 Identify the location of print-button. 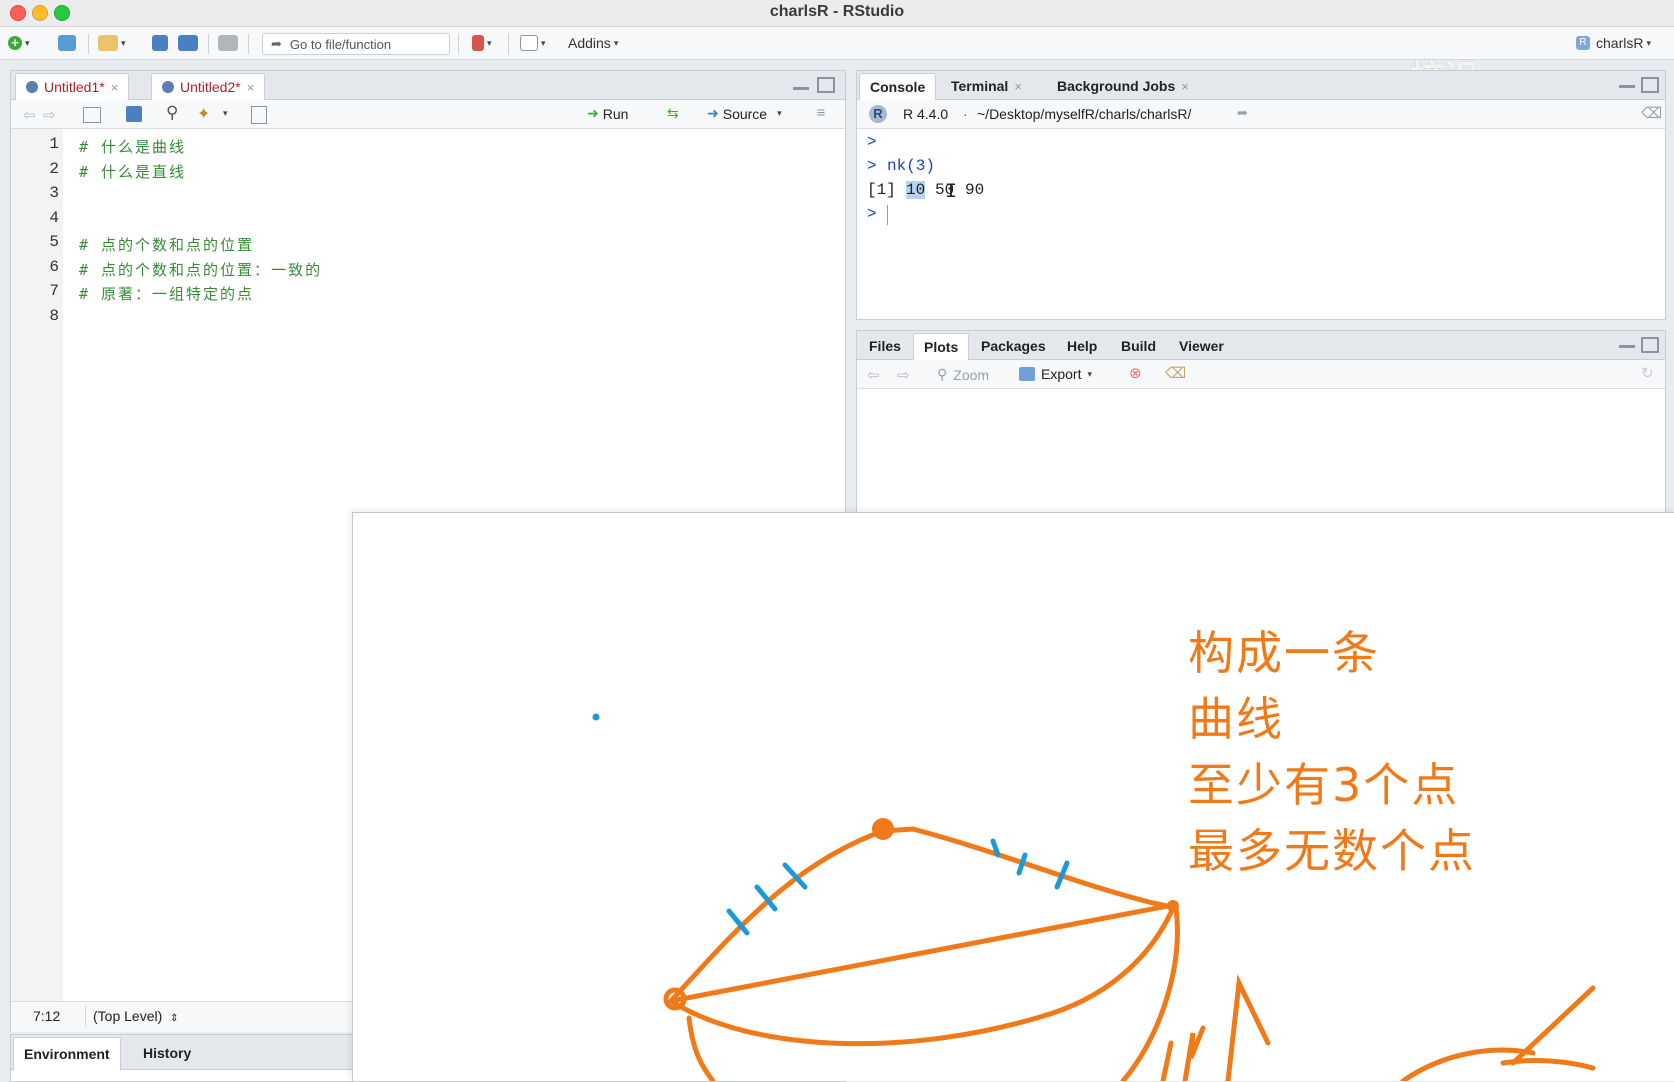
(228, 43).